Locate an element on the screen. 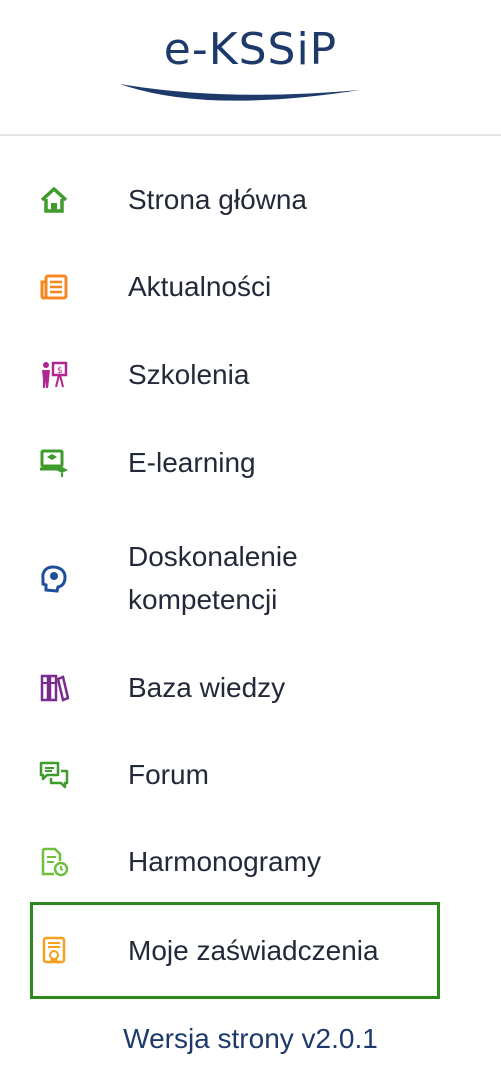 Image resolution: width=501 pixels, height=1077 pixels. nav-label-news: Aktualności is located at coordinates (200, 286).